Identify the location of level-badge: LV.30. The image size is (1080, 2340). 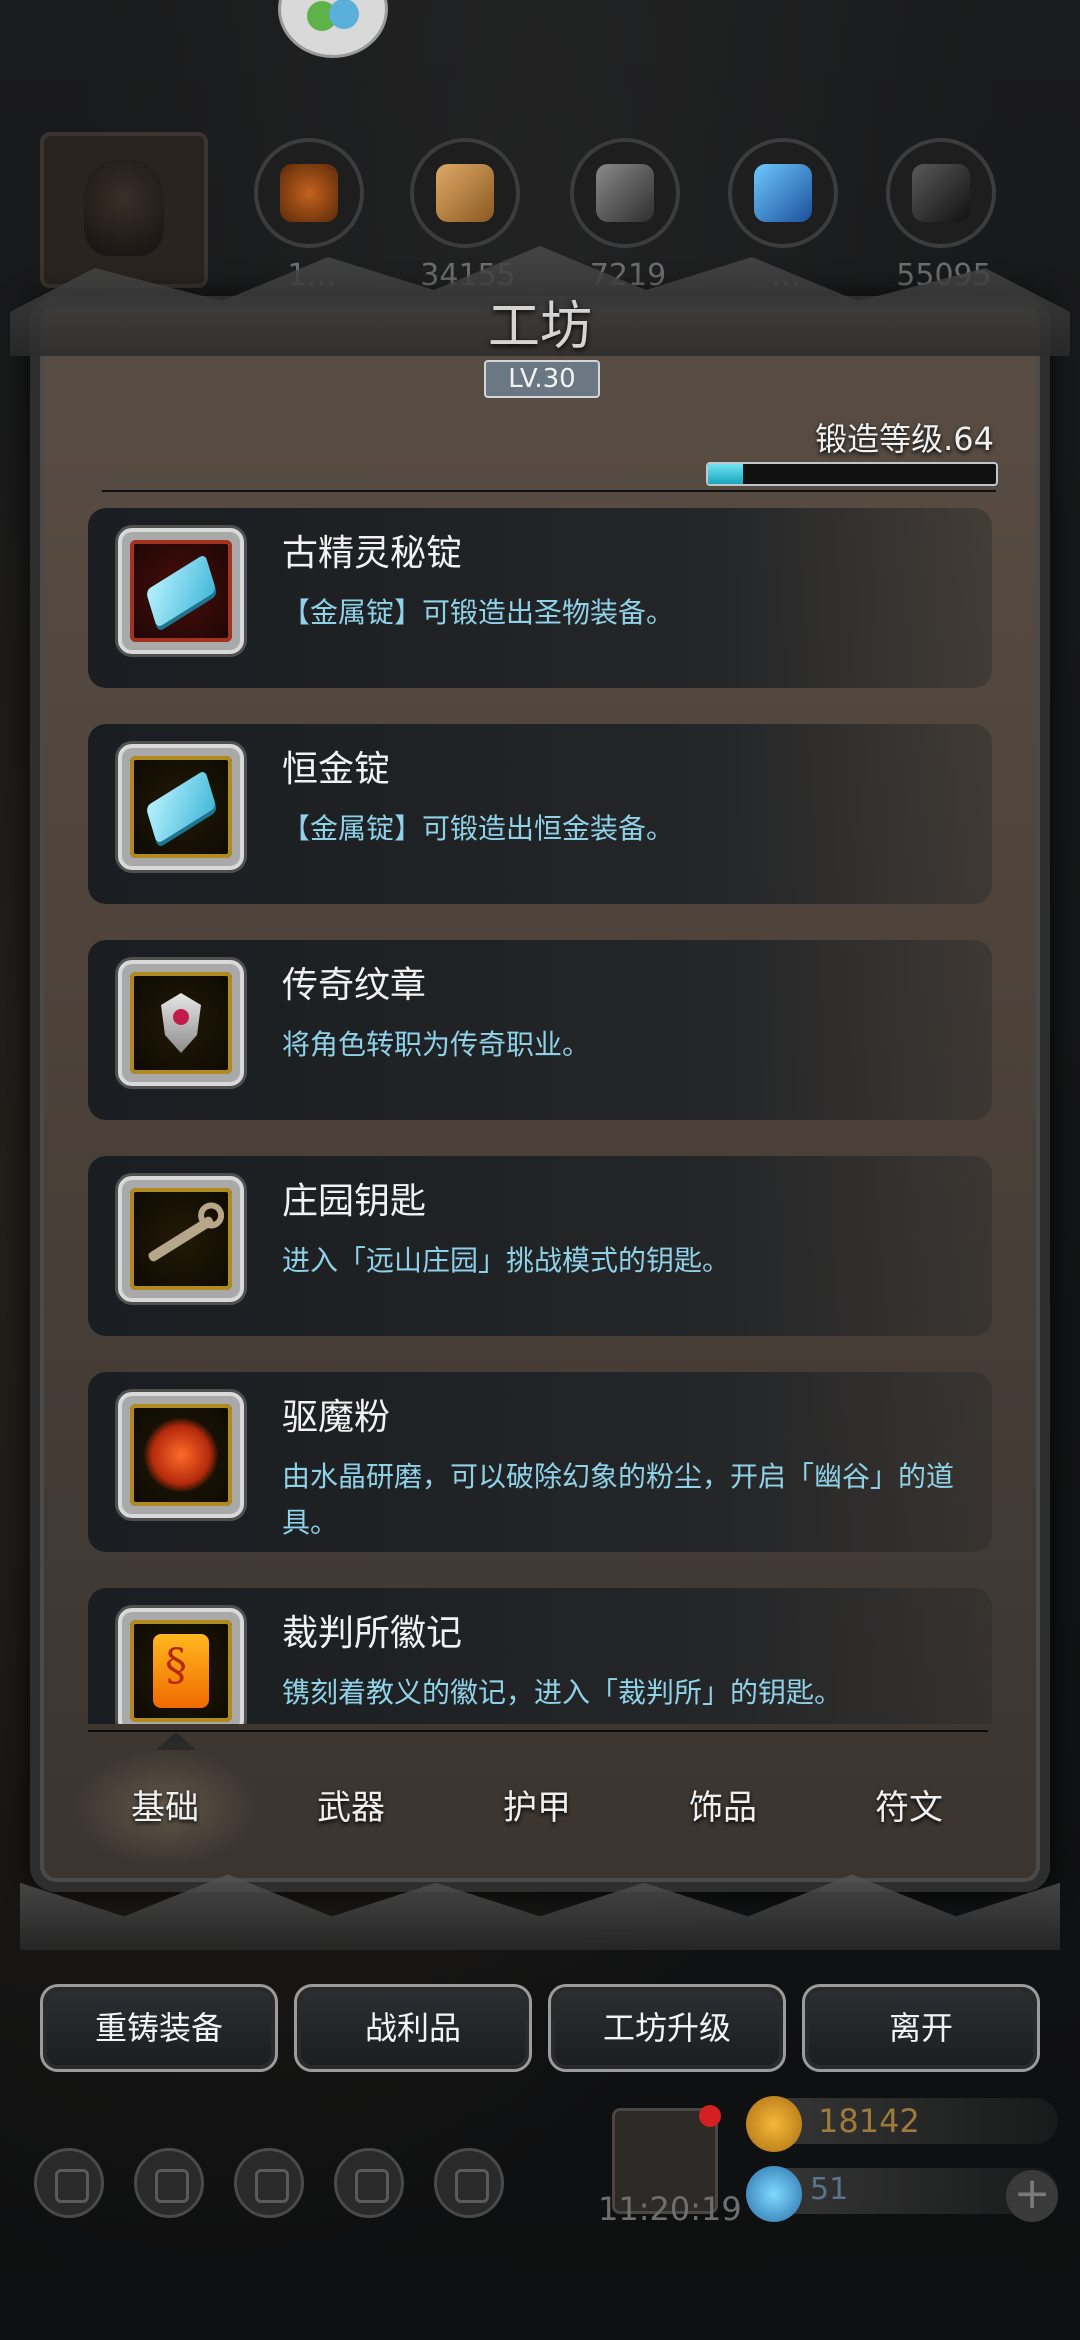
(542, 379).